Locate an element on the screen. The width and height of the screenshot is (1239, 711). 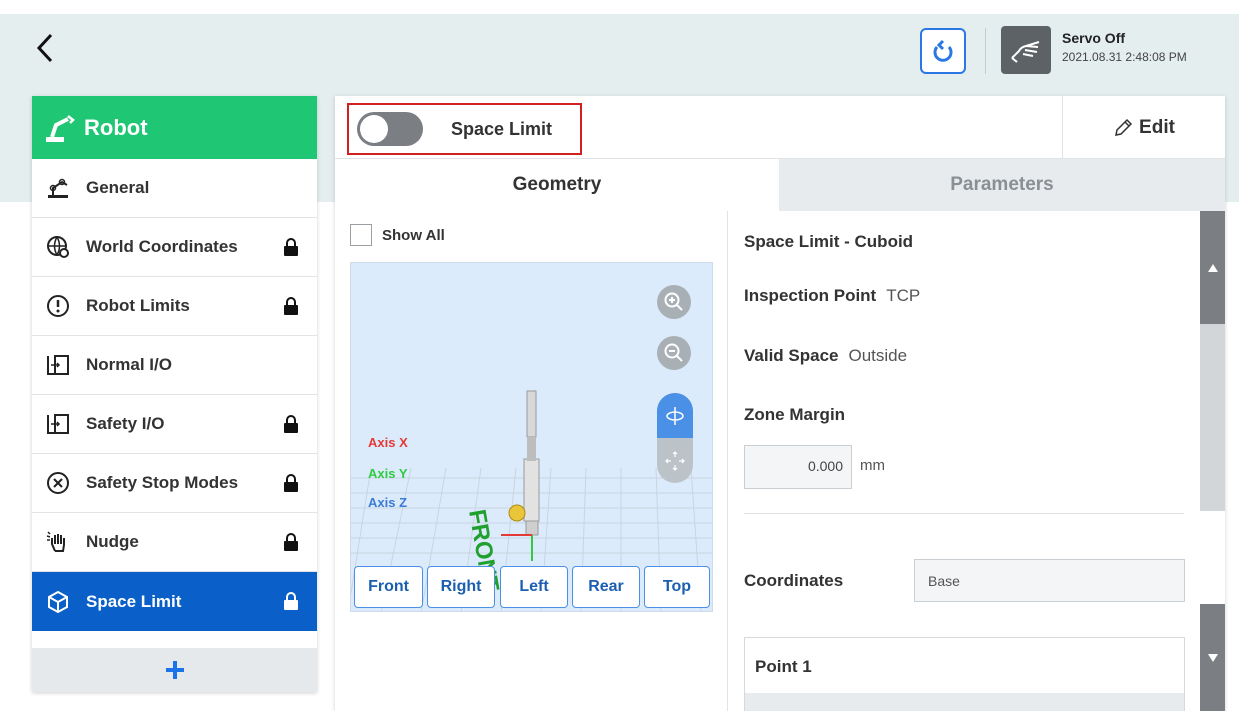
sidebar-item-label: Safety I/O is located at coordinates (125, 423).